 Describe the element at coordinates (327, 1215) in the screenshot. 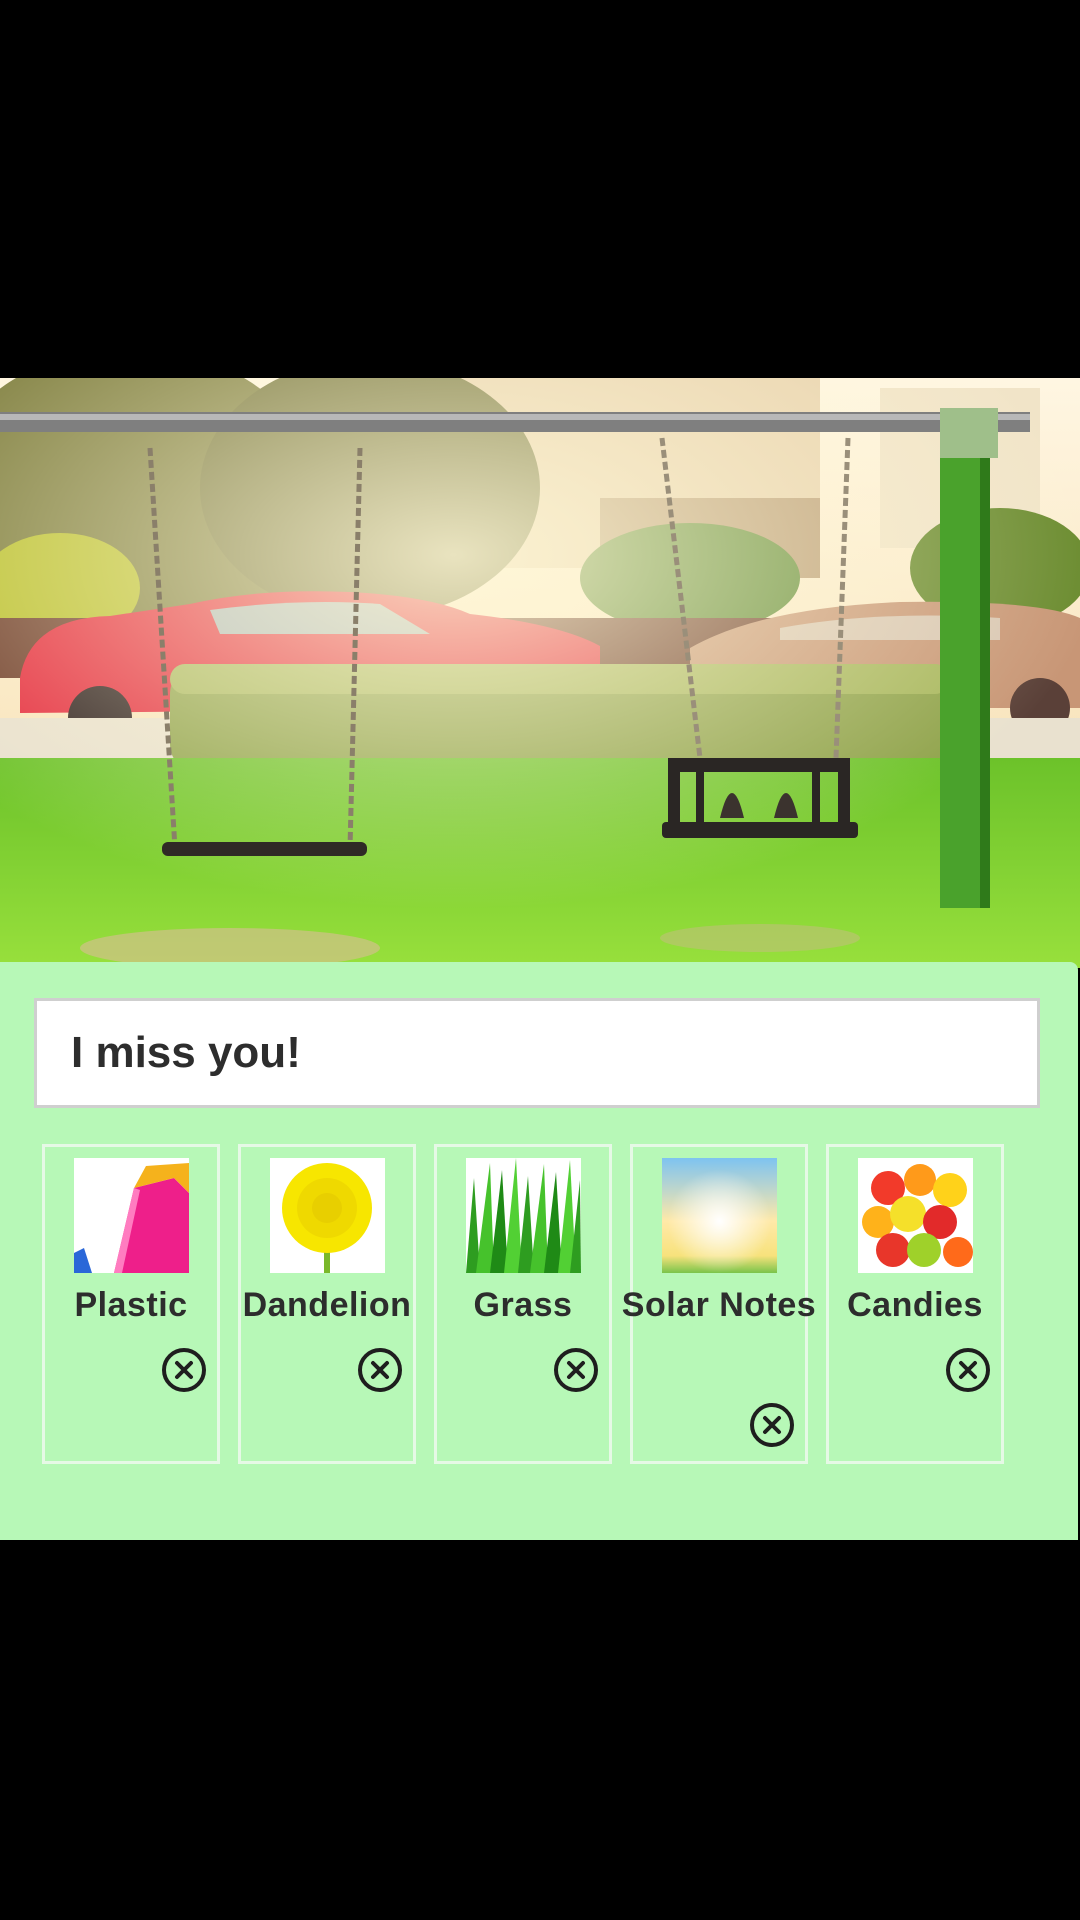

I see `dandelion-image` at that location.